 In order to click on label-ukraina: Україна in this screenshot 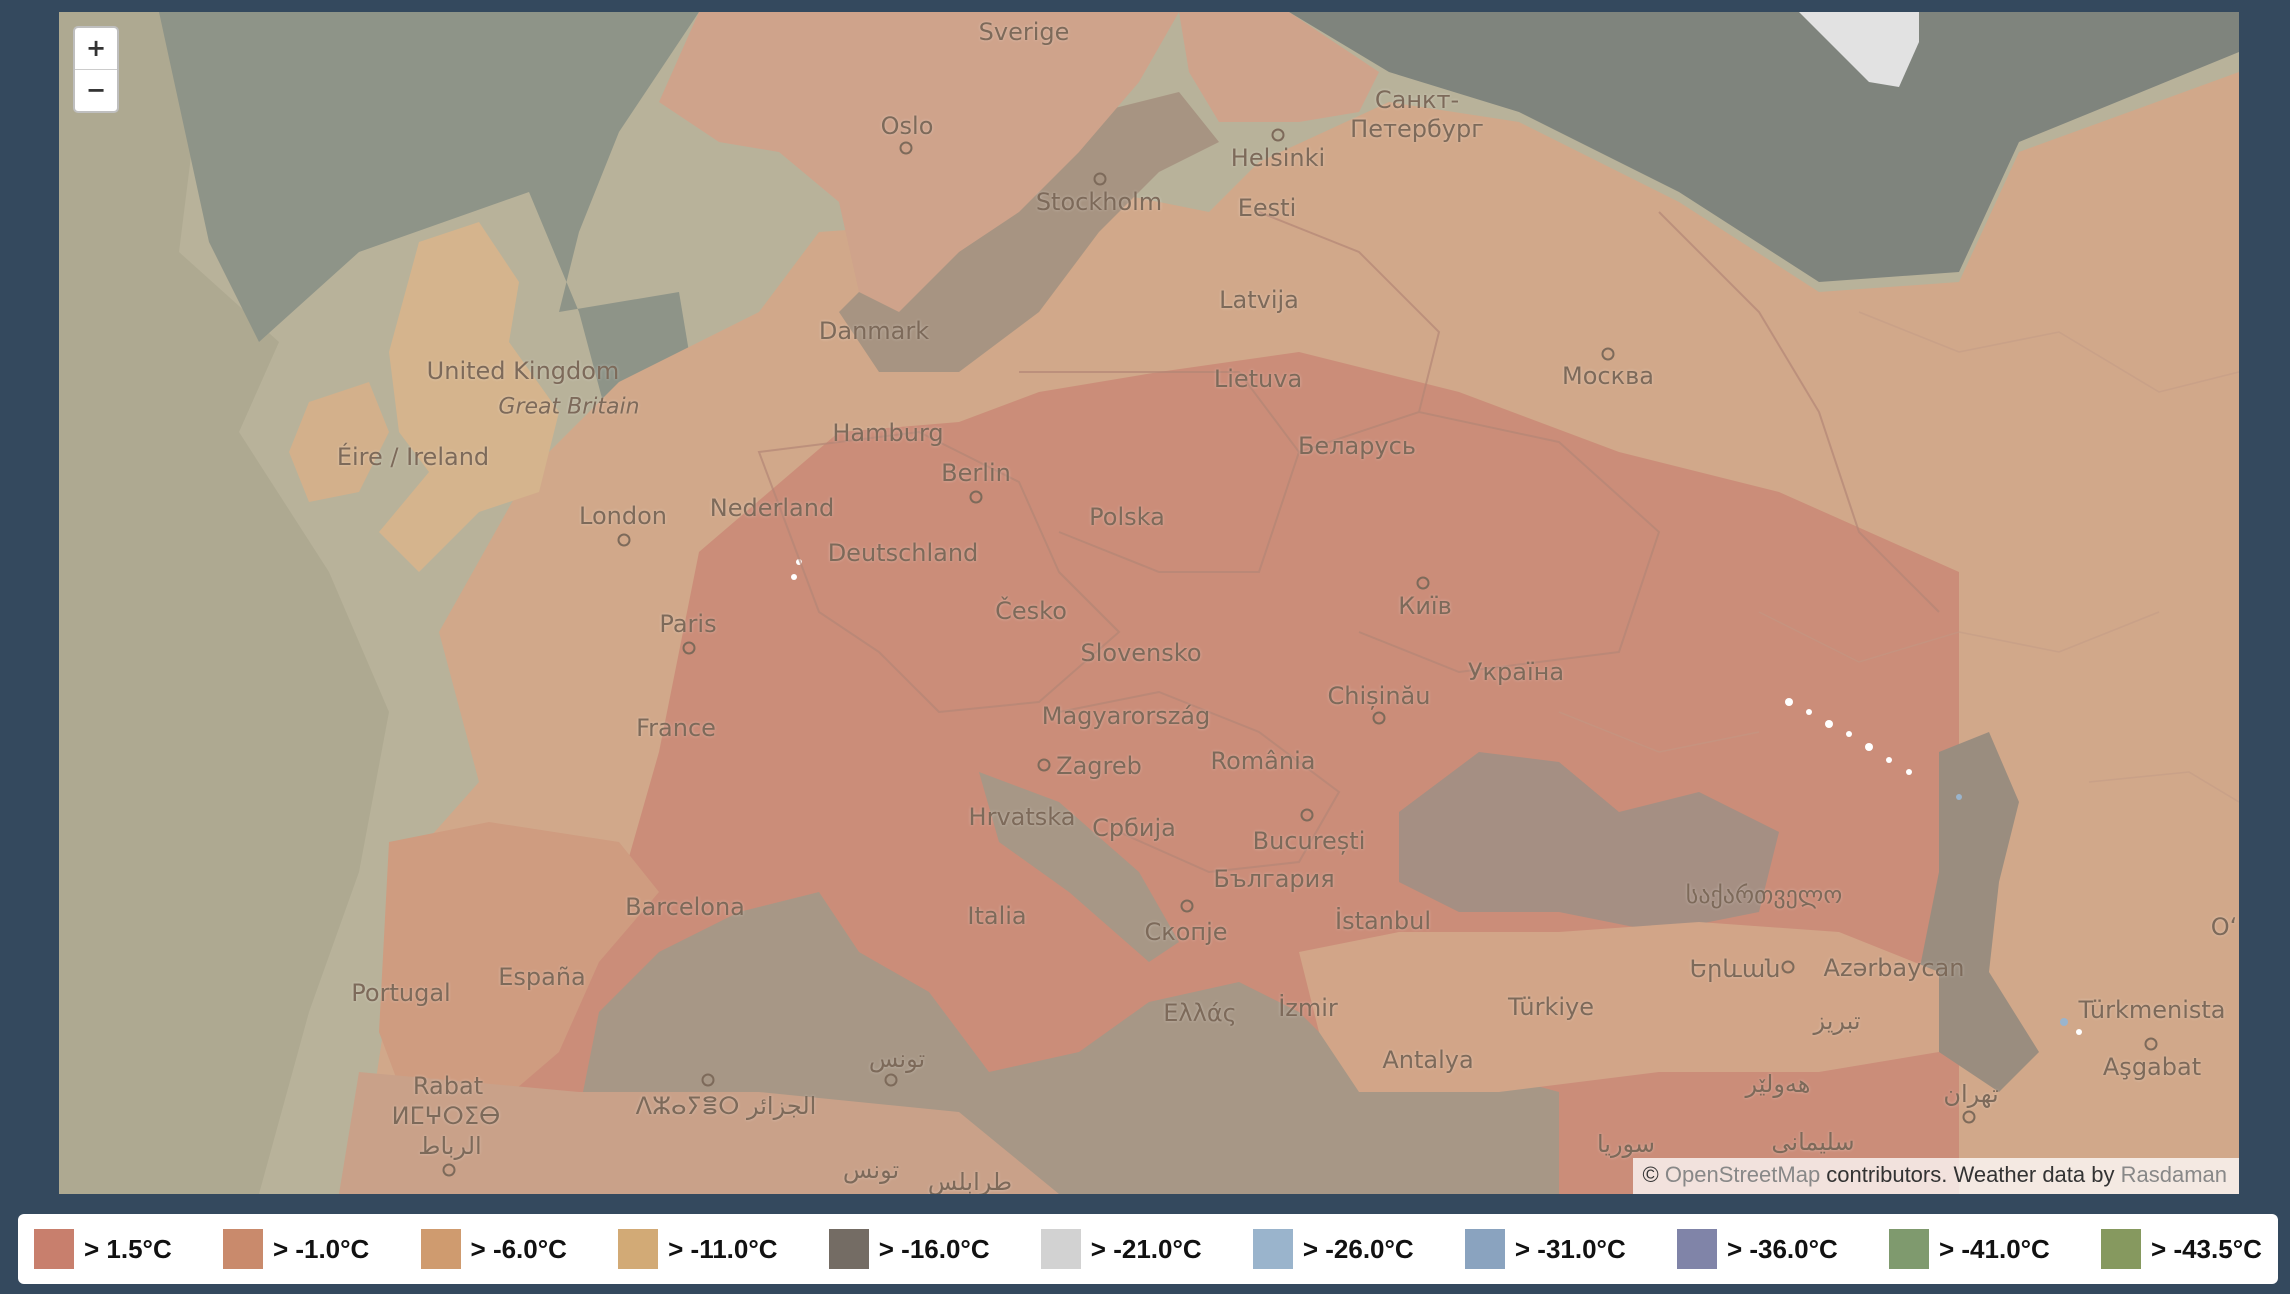, I will do `click(1516, 672)`.